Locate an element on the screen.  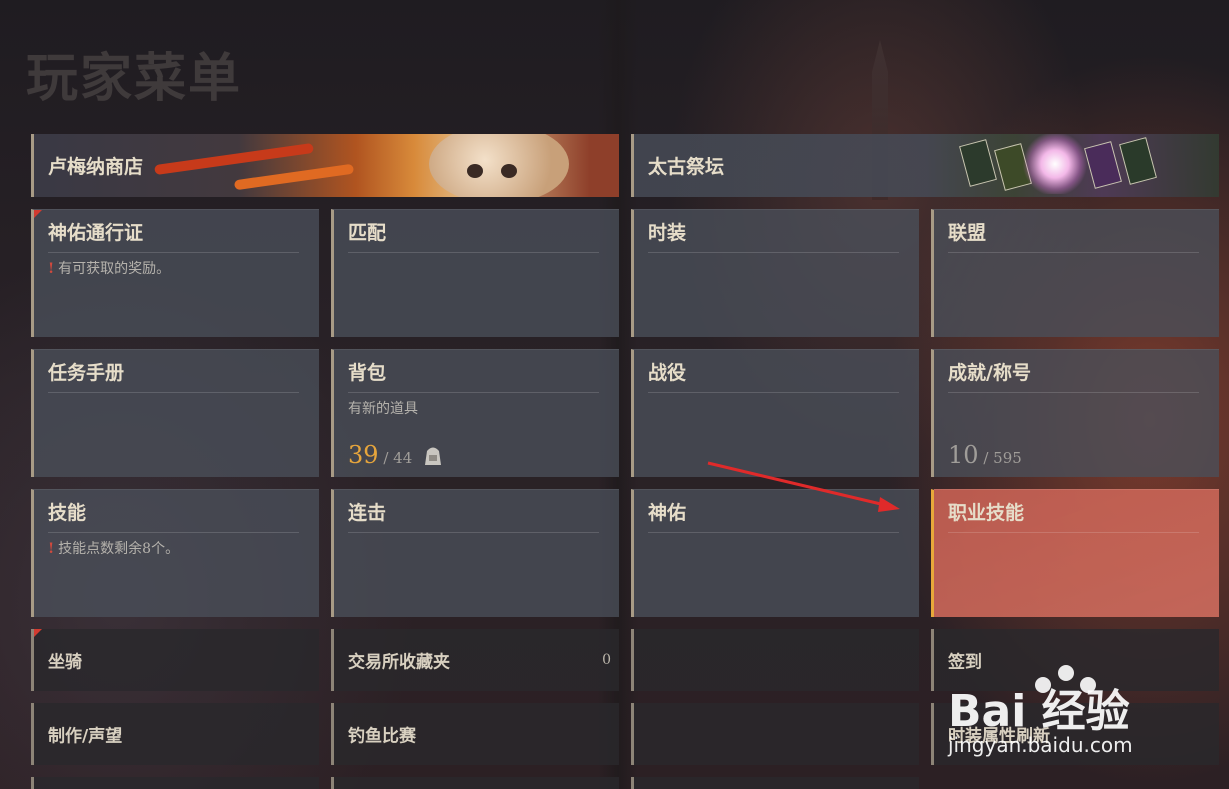
list-item-fishing: 钓鱼比赛 is located at coordinates (475, 734).